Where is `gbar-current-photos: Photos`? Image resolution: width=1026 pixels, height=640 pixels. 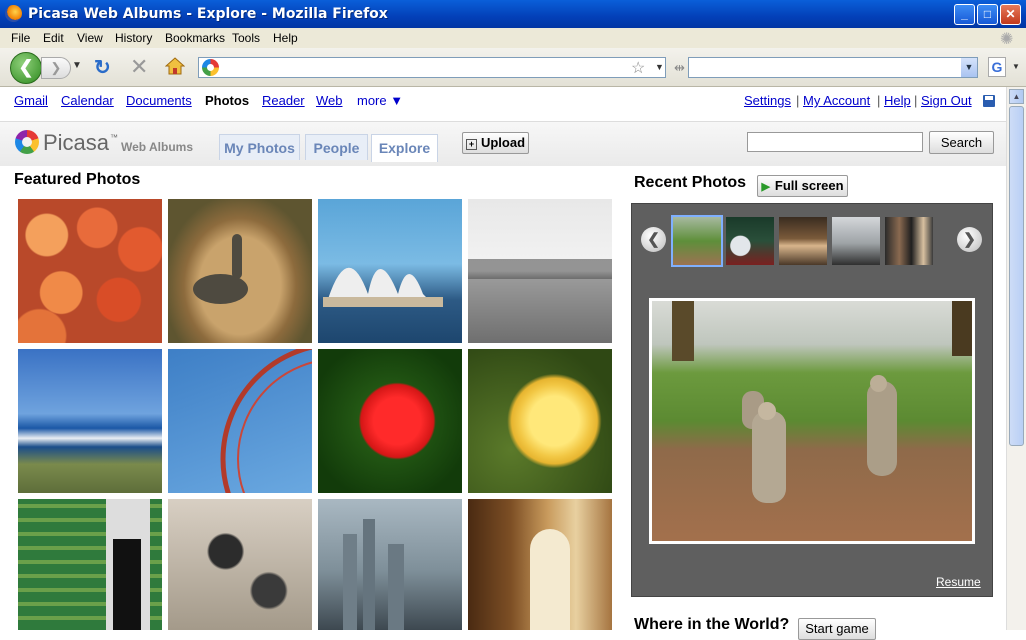
gbar-current-photos: Photos is located at coordinates (227, 100).